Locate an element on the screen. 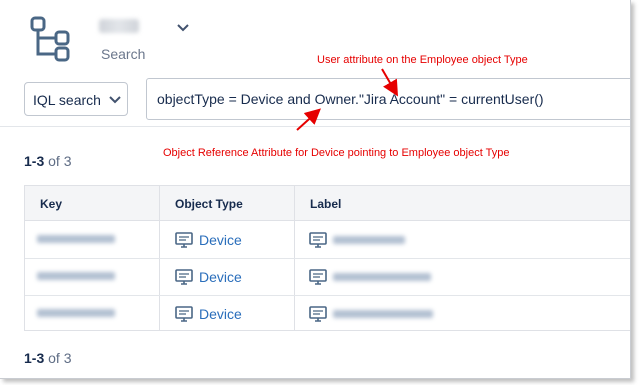 The height and width of the screenshot is (385, 639). schema-tree-icon is located at coordinates (50, 39).